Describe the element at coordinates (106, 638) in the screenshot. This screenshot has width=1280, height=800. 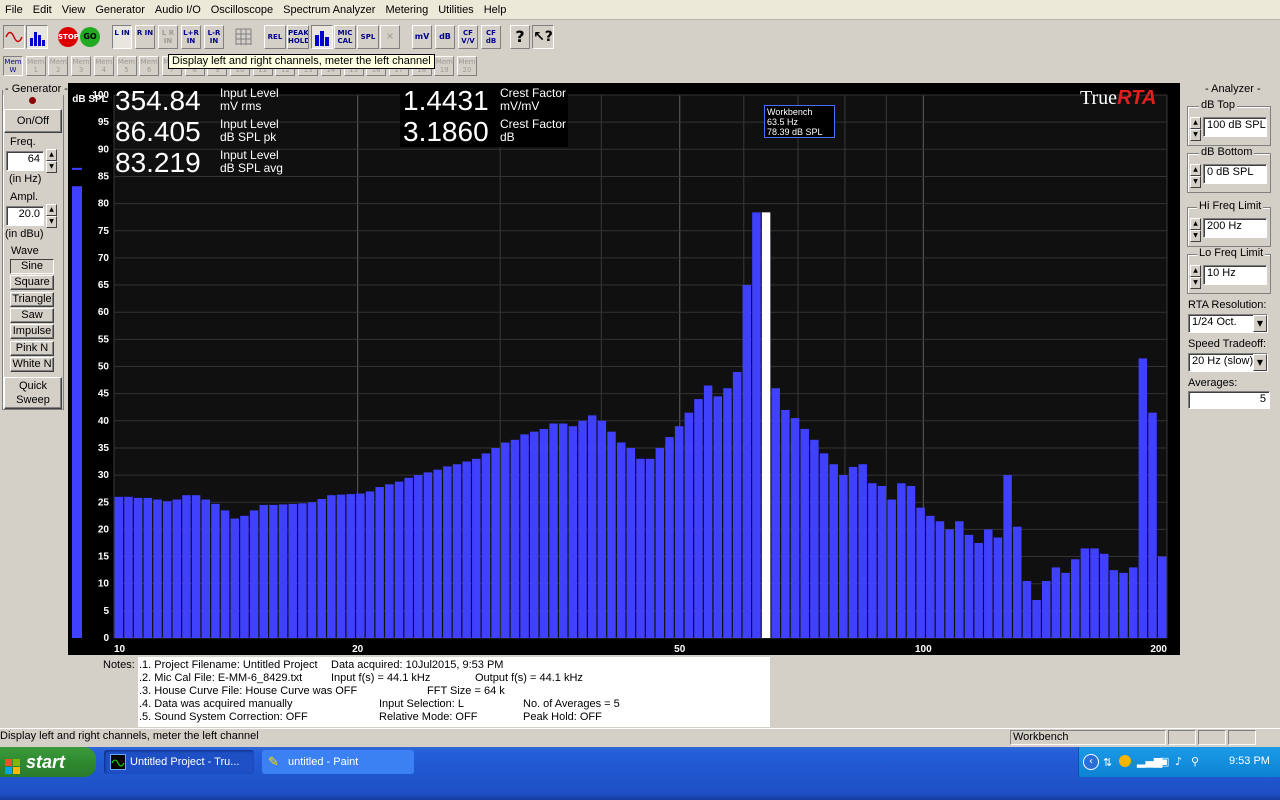
I see `y-tick-label: 0` at that location.